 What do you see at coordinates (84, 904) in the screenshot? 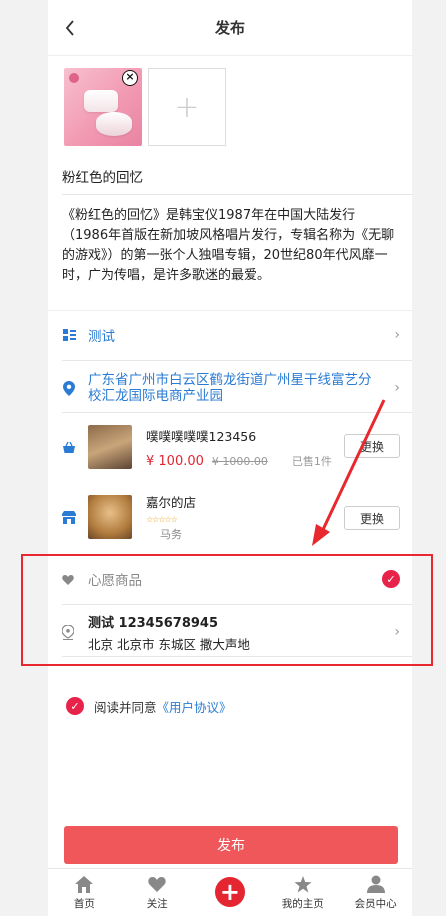
I see `tab-label: 首页` at bounding box center [84, 904].